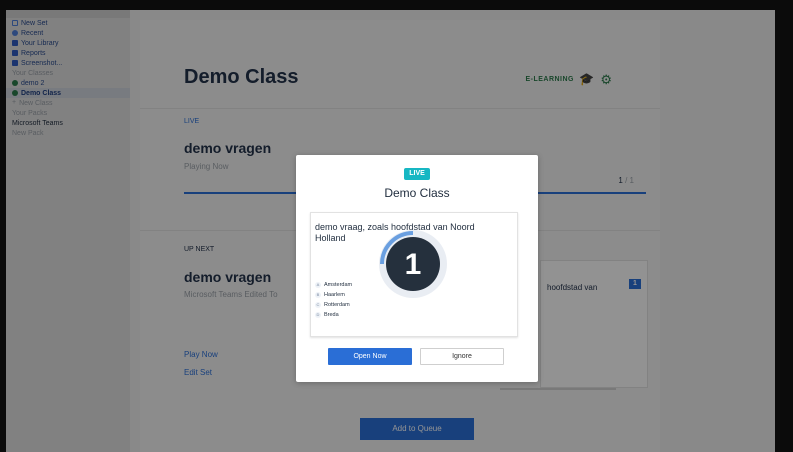 The width and height of the screenshot is (793, 452). Describe the element at coordinates (417, 193) in the screenshot. I see `modal-title: Demo Class` at that location.